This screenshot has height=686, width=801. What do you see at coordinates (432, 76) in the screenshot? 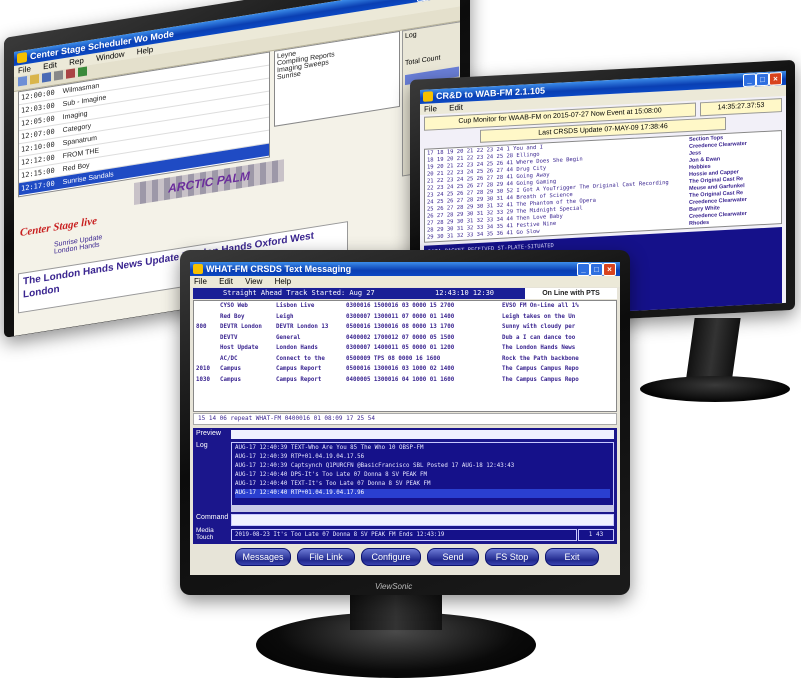
I see `side-panel-swatch` at bounding box center [432, 76].